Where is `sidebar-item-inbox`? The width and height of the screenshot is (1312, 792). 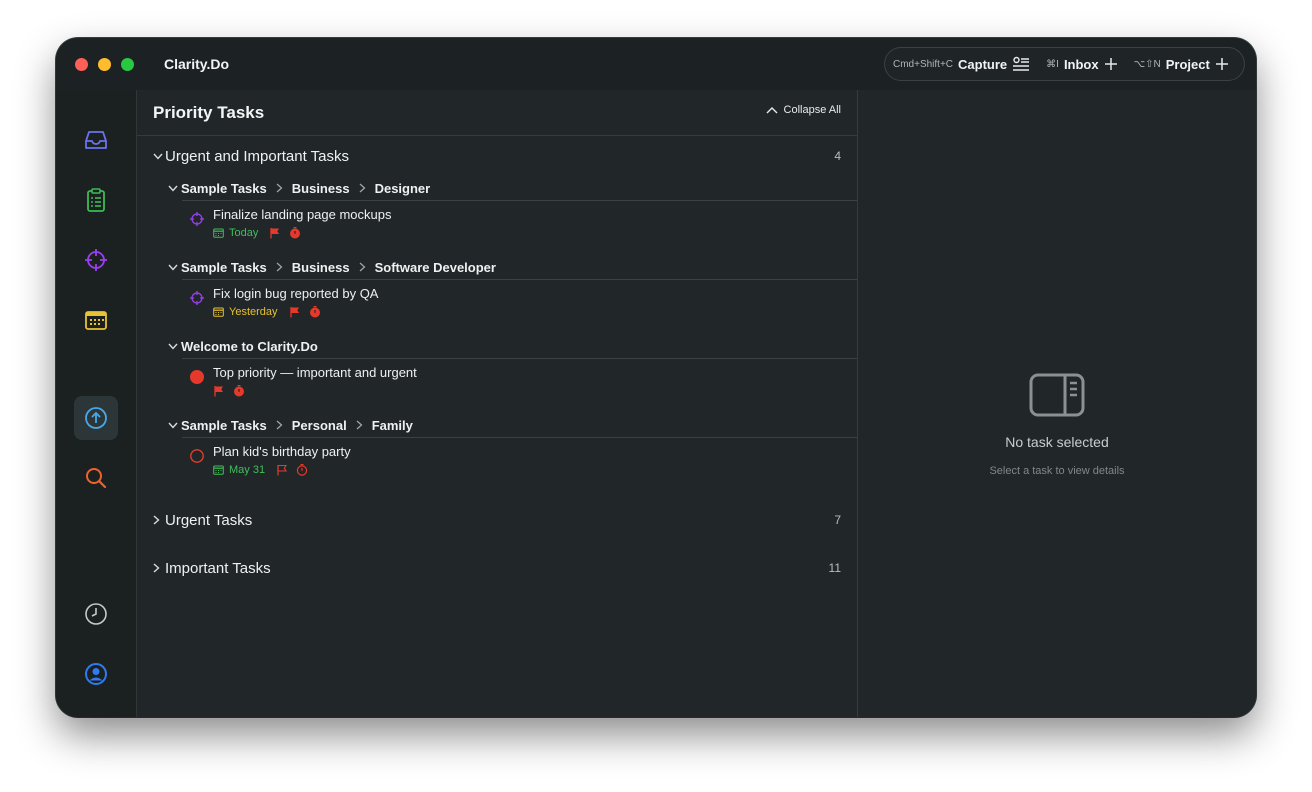 sidebar-item-inbox is located at coordinates (96, 140).